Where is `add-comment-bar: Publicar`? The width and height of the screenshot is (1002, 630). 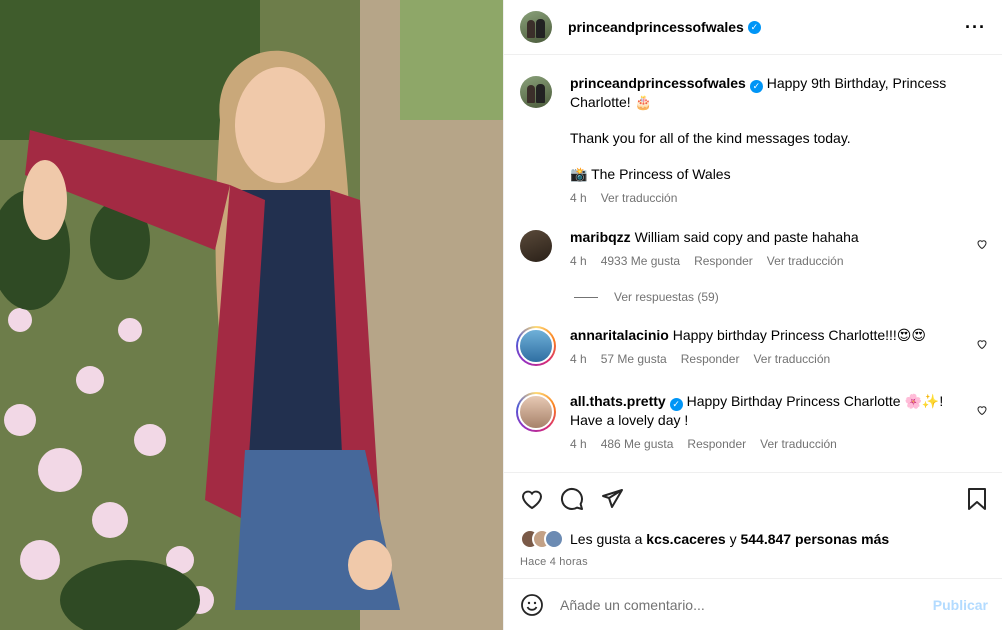
add-comment-bar: Publicar is located at coordinates (753, 604).